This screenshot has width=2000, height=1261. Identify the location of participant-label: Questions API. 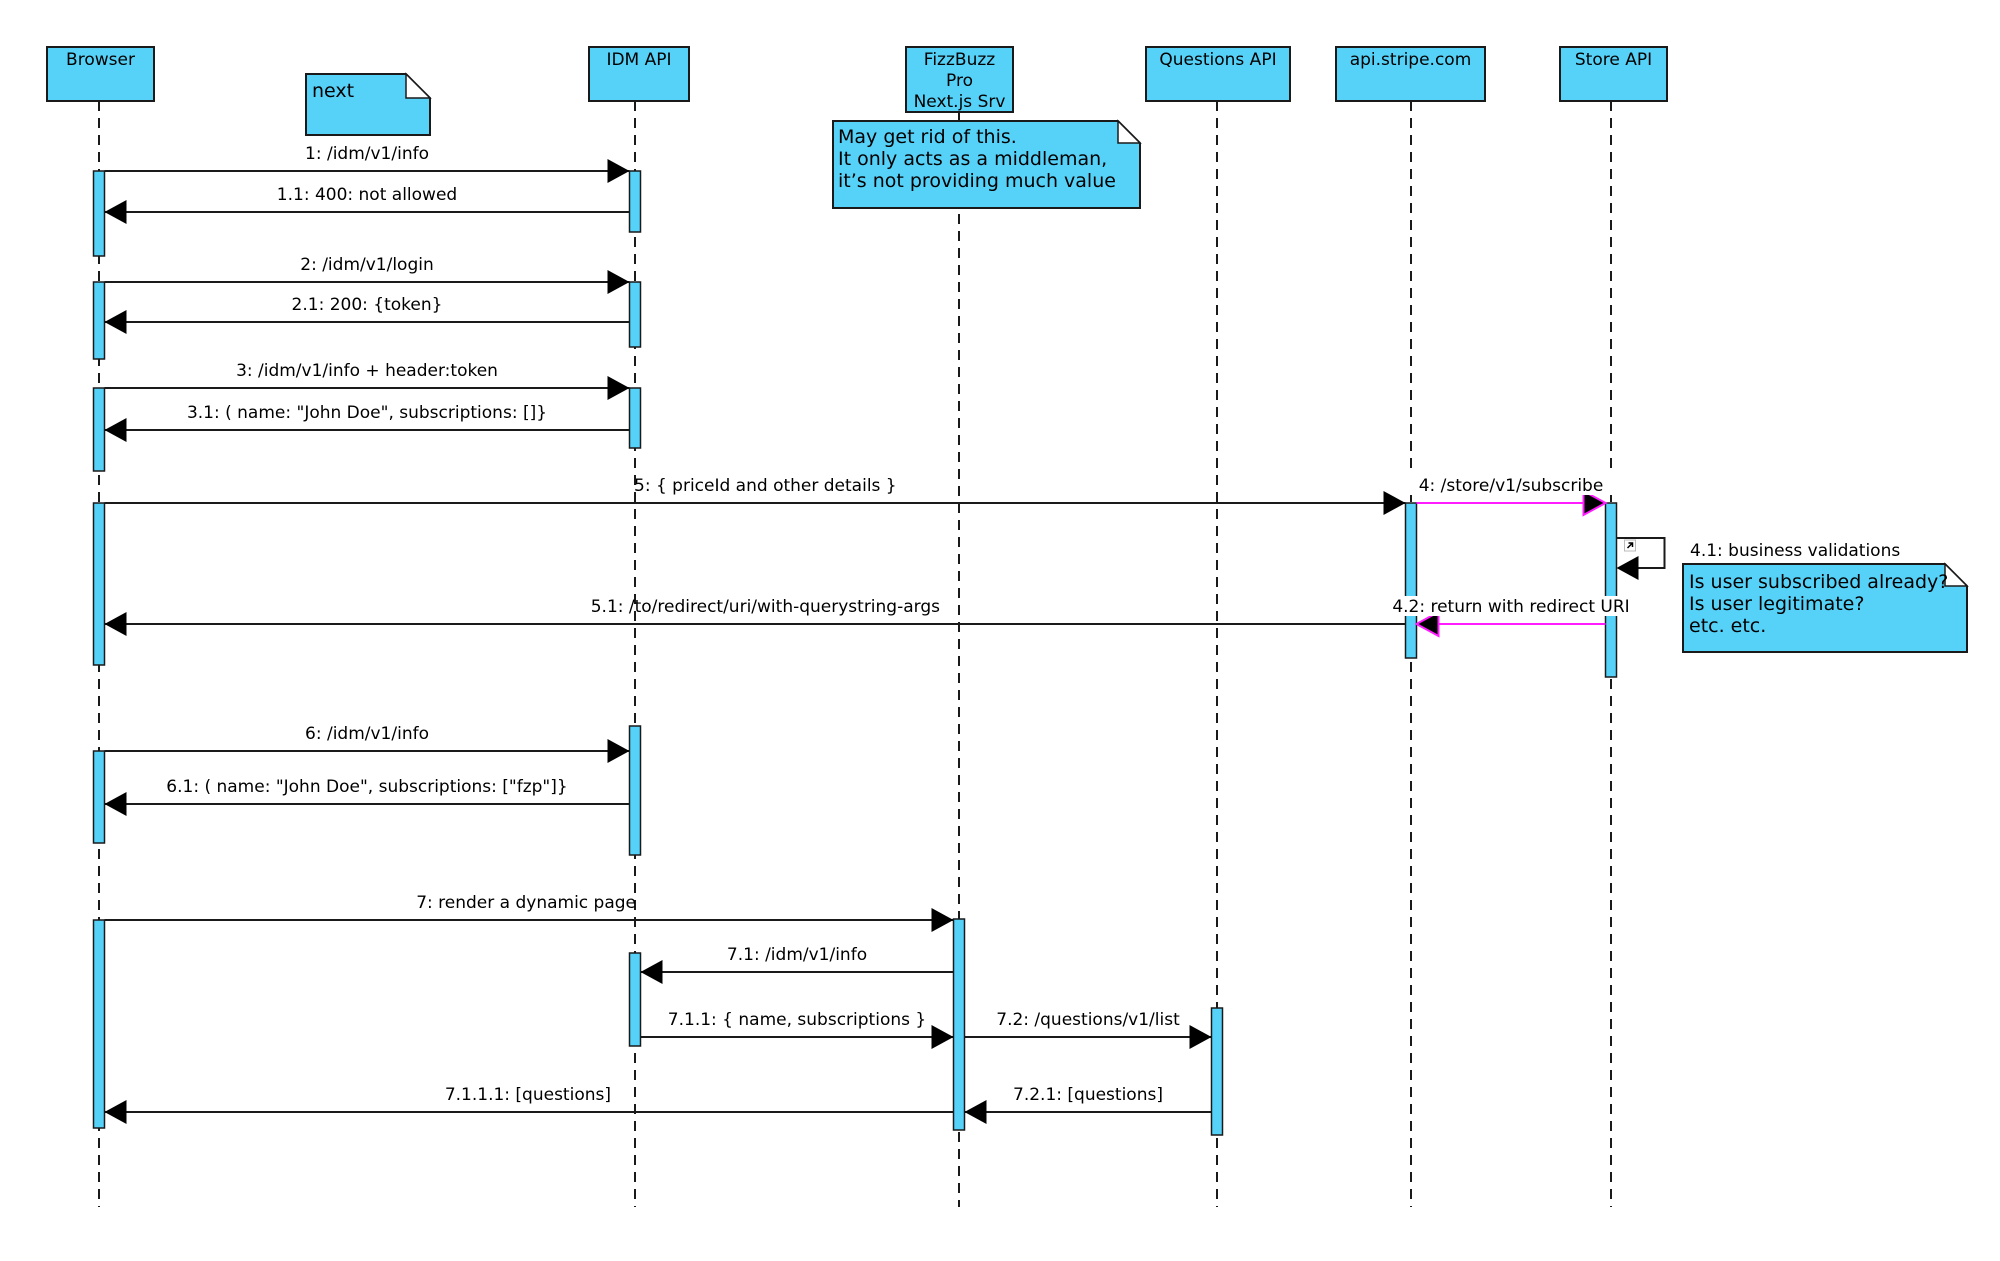
(1217, 60).